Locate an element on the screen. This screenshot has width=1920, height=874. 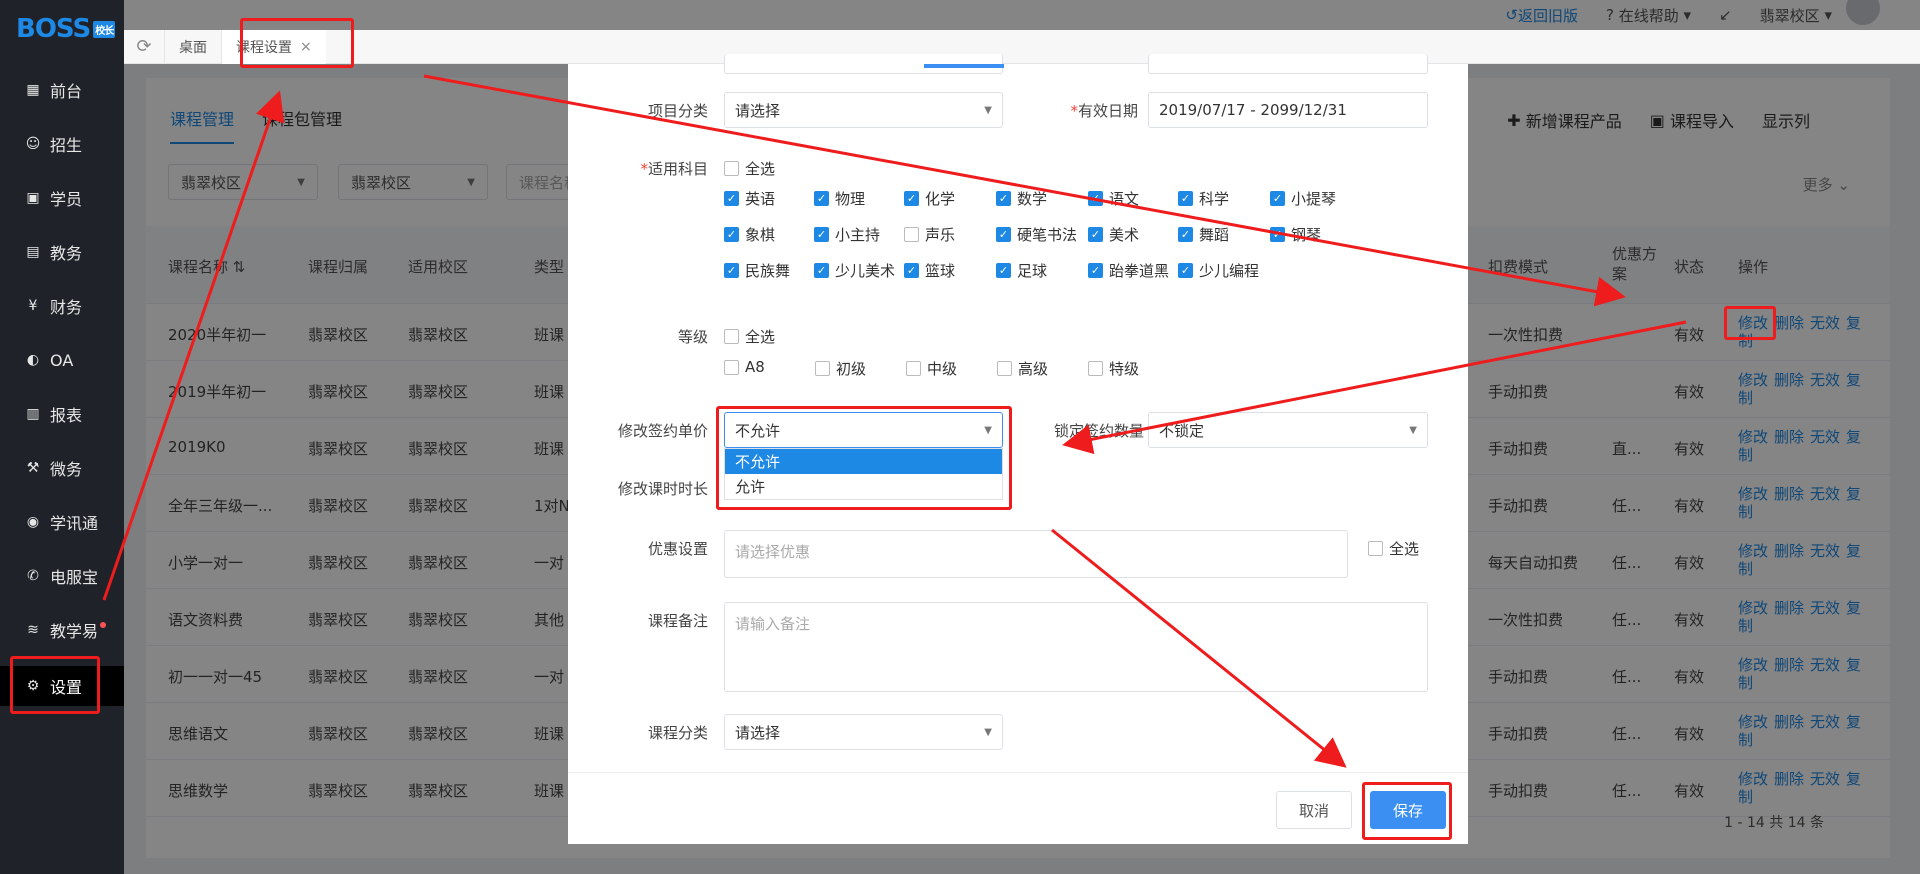
subject-label: 英语 is located at coordinates (760, 199).